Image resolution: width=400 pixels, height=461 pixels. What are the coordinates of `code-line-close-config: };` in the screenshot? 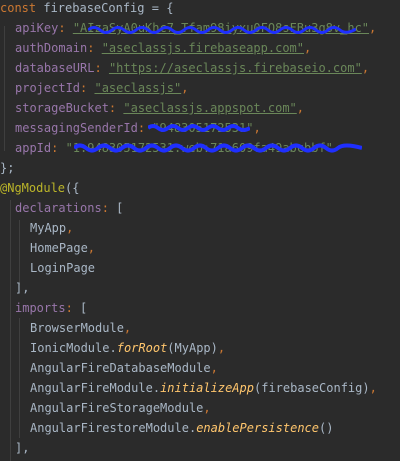 It's located at (200, 168).